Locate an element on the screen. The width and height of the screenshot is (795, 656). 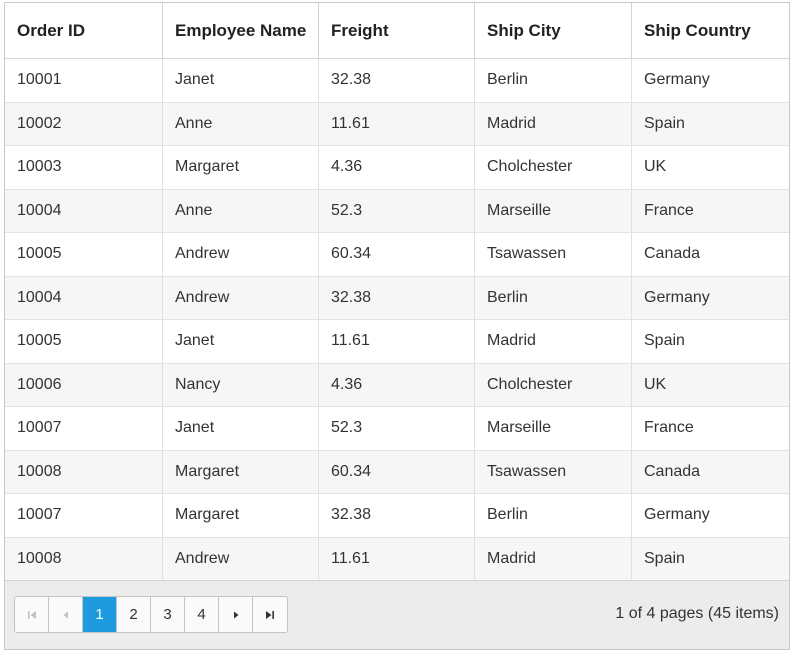
first-page-button is located at coordinates (32, 614).